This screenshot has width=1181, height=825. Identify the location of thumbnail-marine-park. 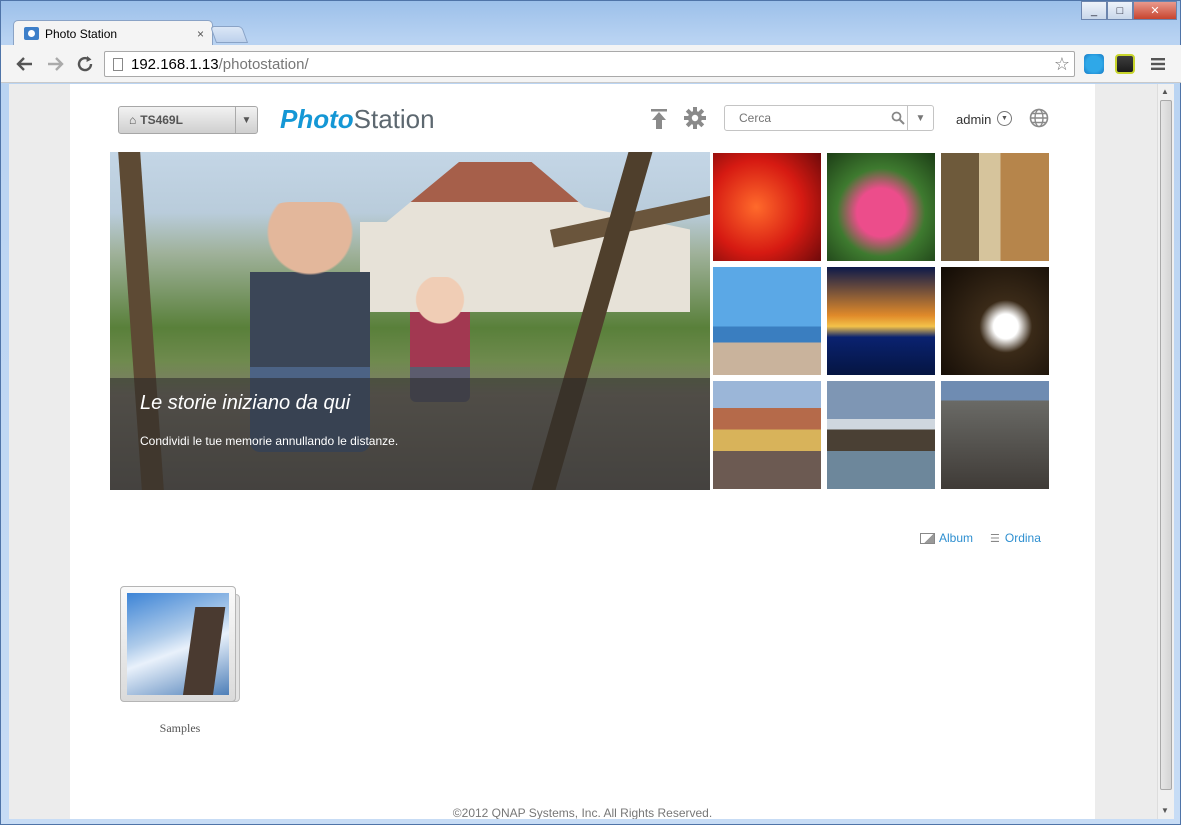
(767, 321).